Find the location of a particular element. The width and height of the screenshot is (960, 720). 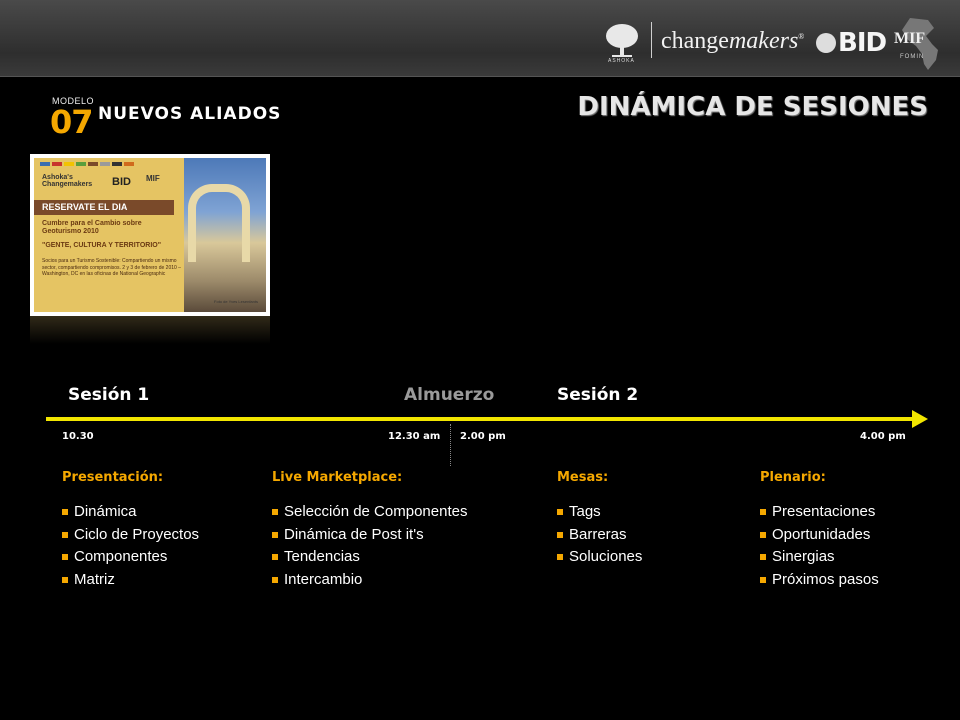

list-item: Matriz is located at coordinates (130, 580).